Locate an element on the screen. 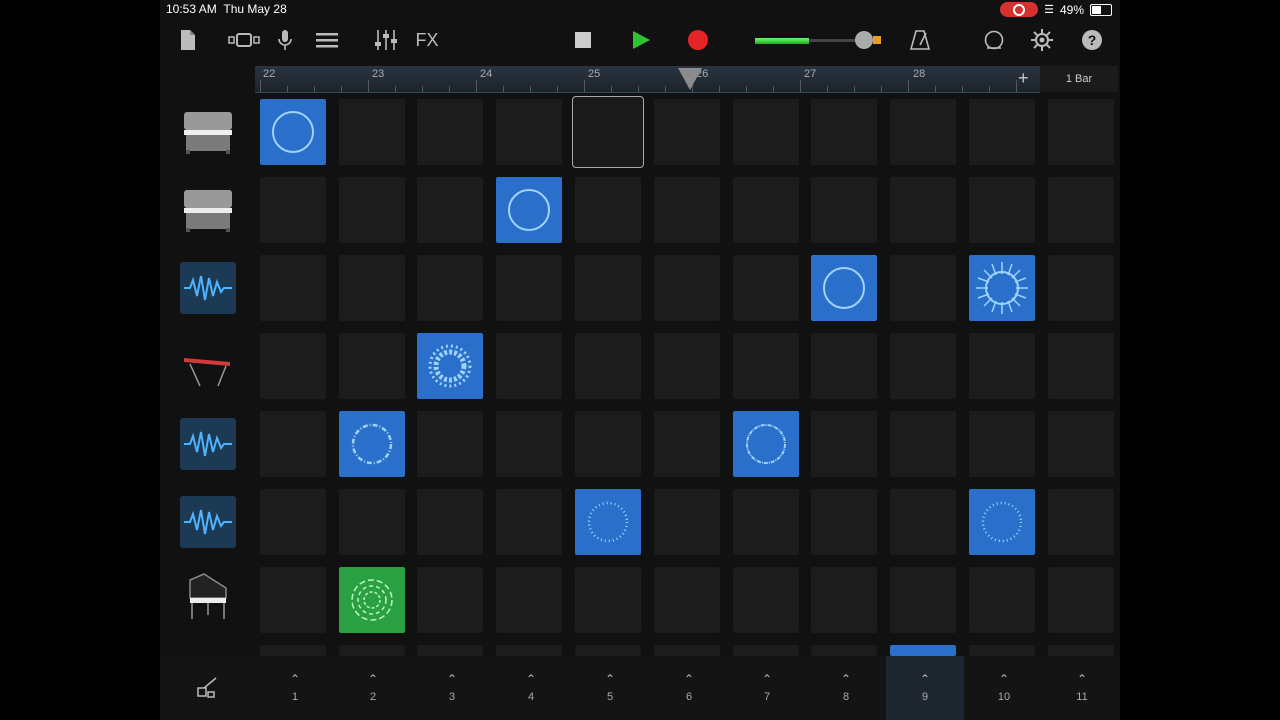 Image resolution: width=1280 pixels, height=720 pixels. track-controls-button is located at coordinates (327, 40).